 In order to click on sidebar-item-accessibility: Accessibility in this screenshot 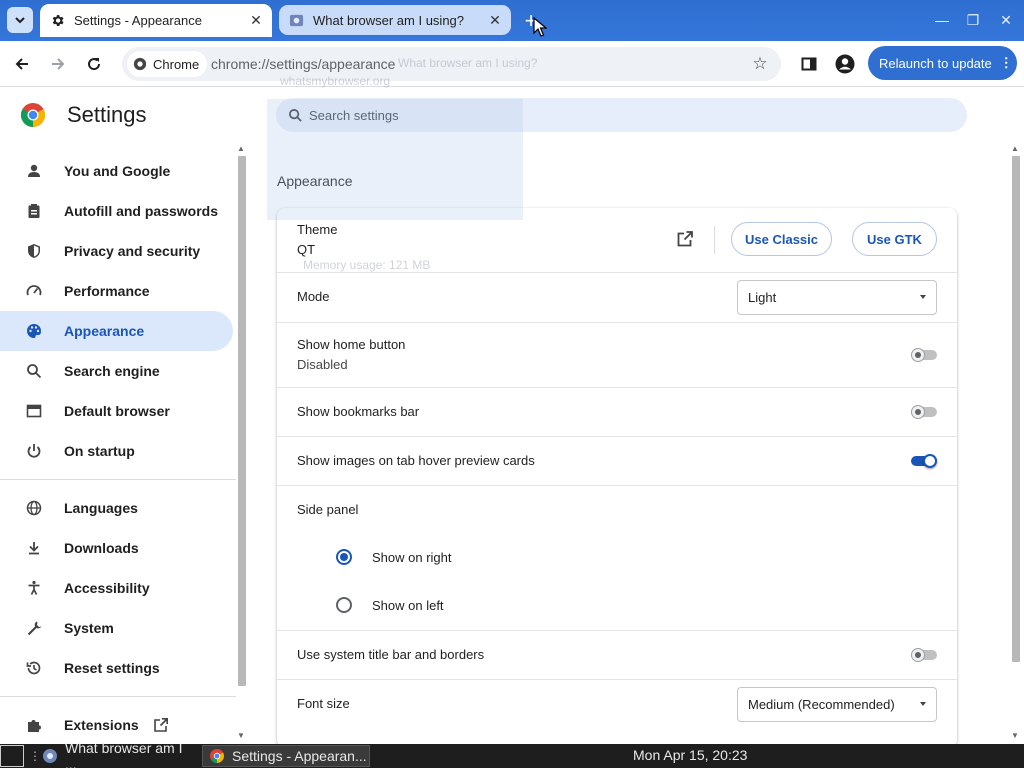, I will do `click(116, 588)`.